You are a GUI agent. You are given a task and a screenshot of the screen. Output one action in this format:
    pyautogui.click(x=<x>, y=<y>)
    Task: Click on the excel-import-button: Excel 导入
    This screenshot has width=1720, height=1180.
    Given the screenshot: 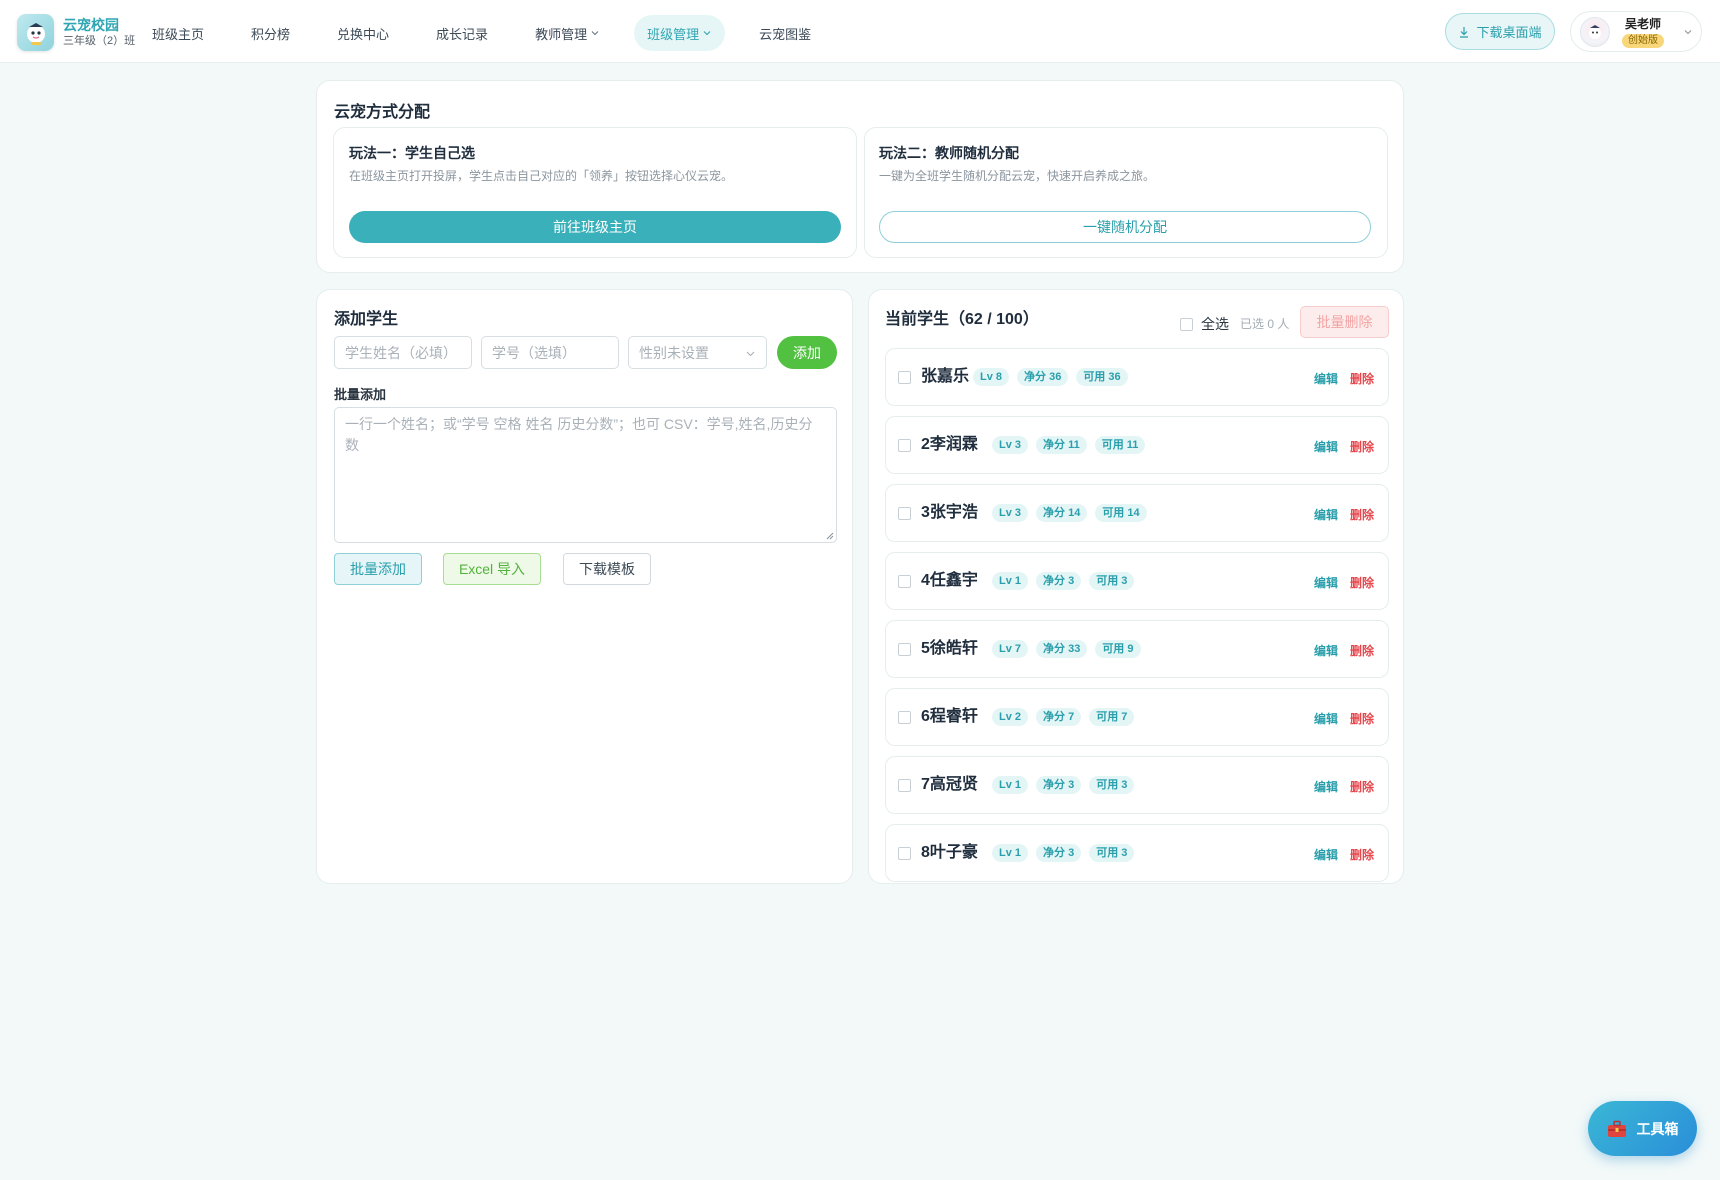 What is the action you would take?
    pyautogui.click(x=492, y=569)
    